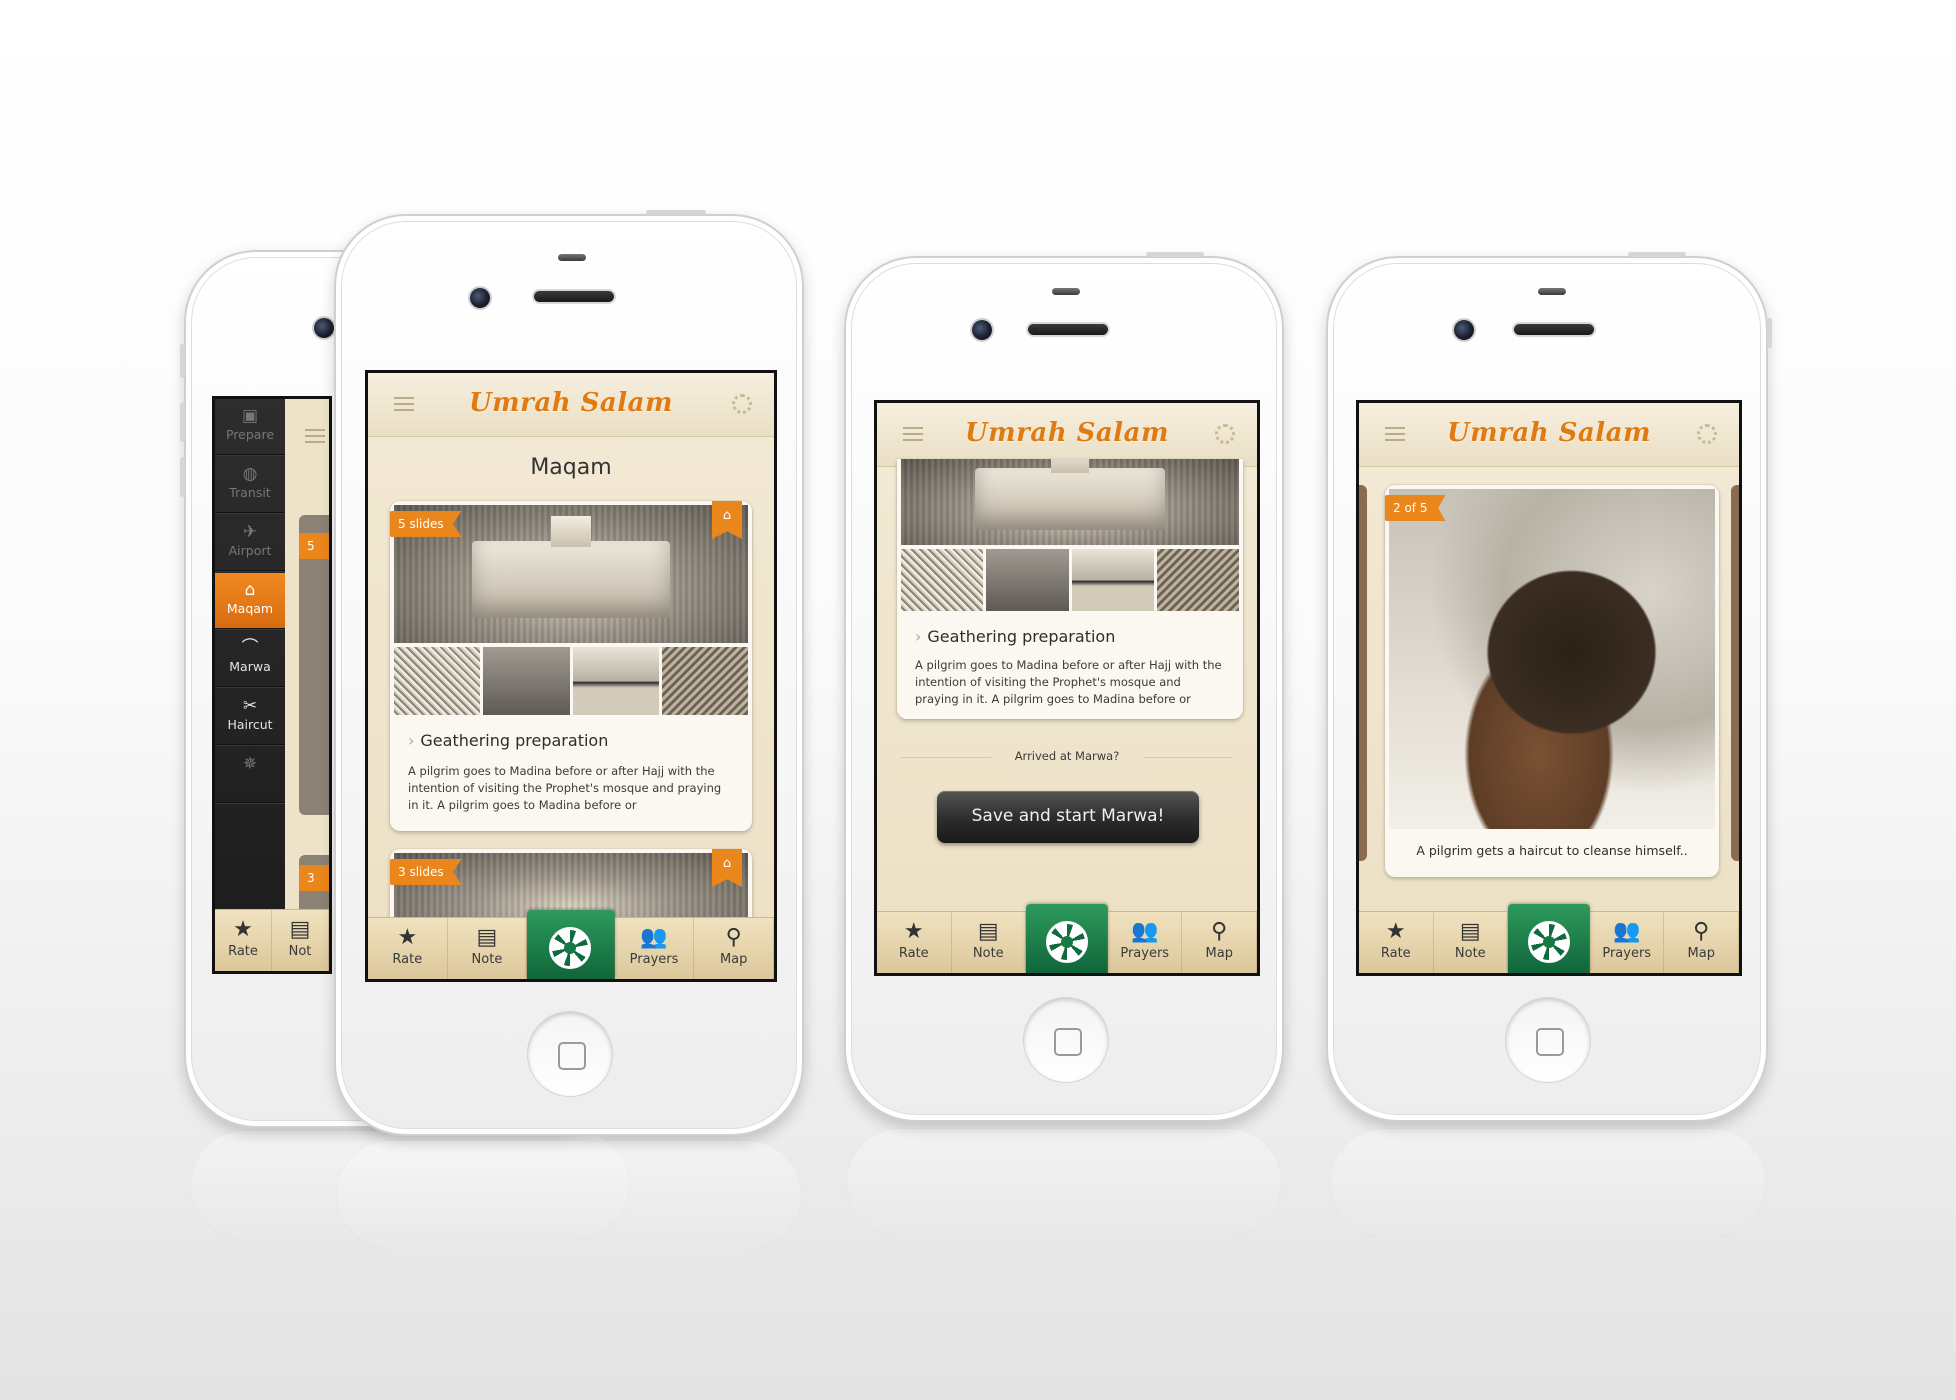 This screenshot has height=1400, width=1956. I want to click on phone4-topbar: Umrah Salam, so click(1549, 435).